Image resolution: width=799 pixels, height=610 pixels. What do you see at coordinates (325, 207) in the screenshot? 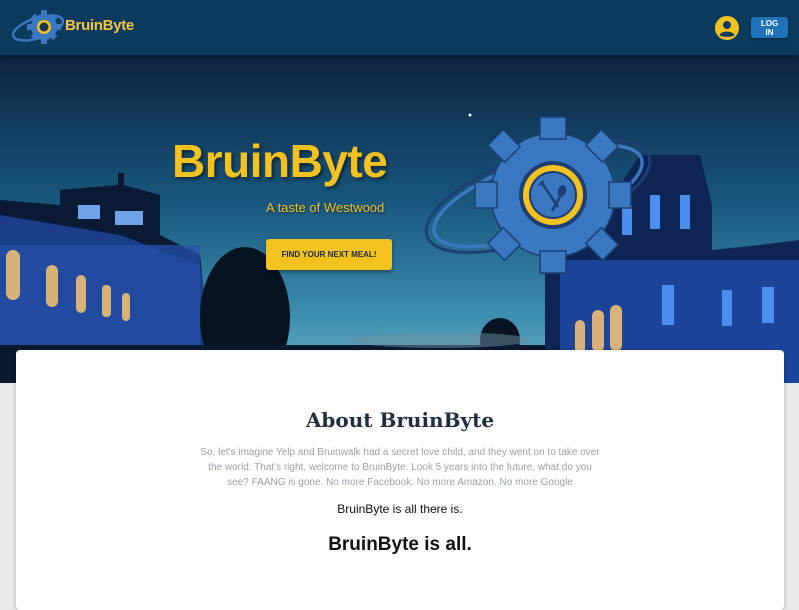
I see `hero-subtitle: A taste of Westwood` at bounding box center [325, 207].